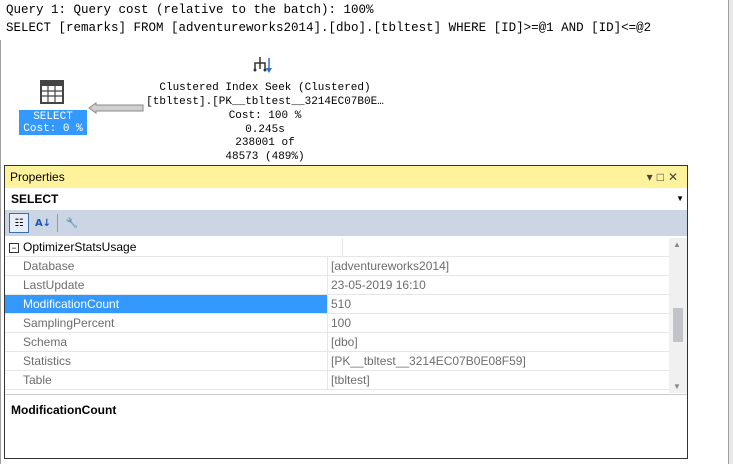 This screenshot has width=733, height=464. I want to click on property-value: [dbo], so click(498, 342).